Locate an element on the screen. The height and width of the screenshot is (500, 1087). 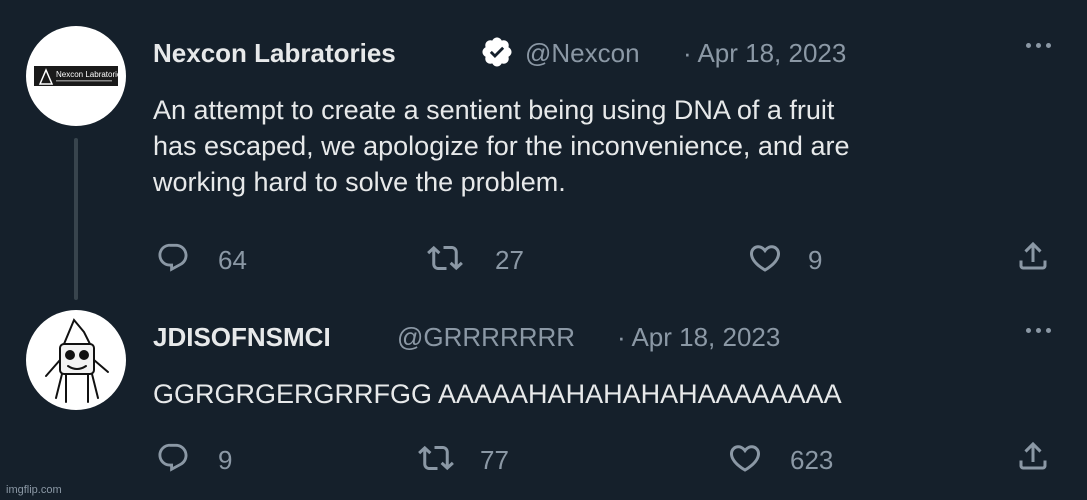
like-count: 9 is located at coordinates (815, 260).